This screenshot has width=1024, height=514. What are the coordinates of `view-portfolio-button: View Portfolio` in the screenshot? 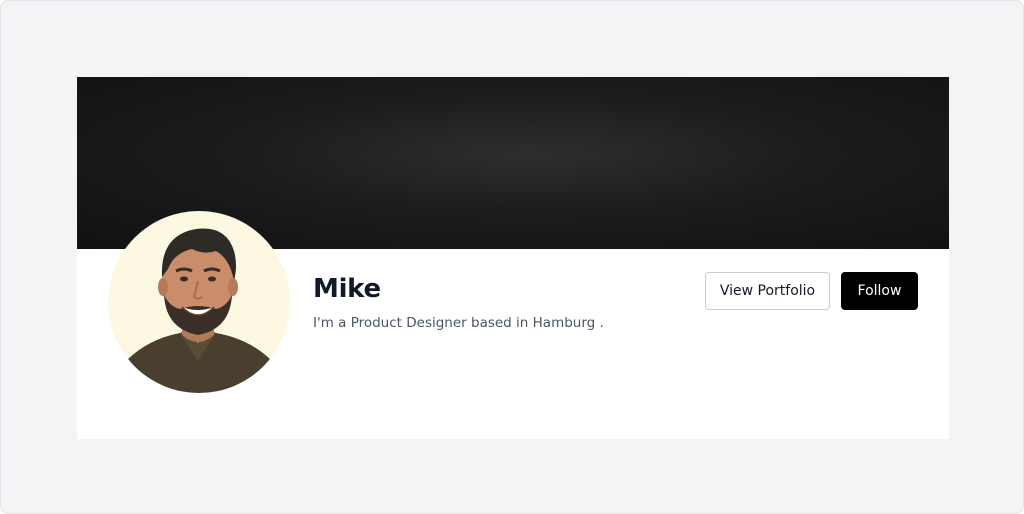 It's located at (767, 291).